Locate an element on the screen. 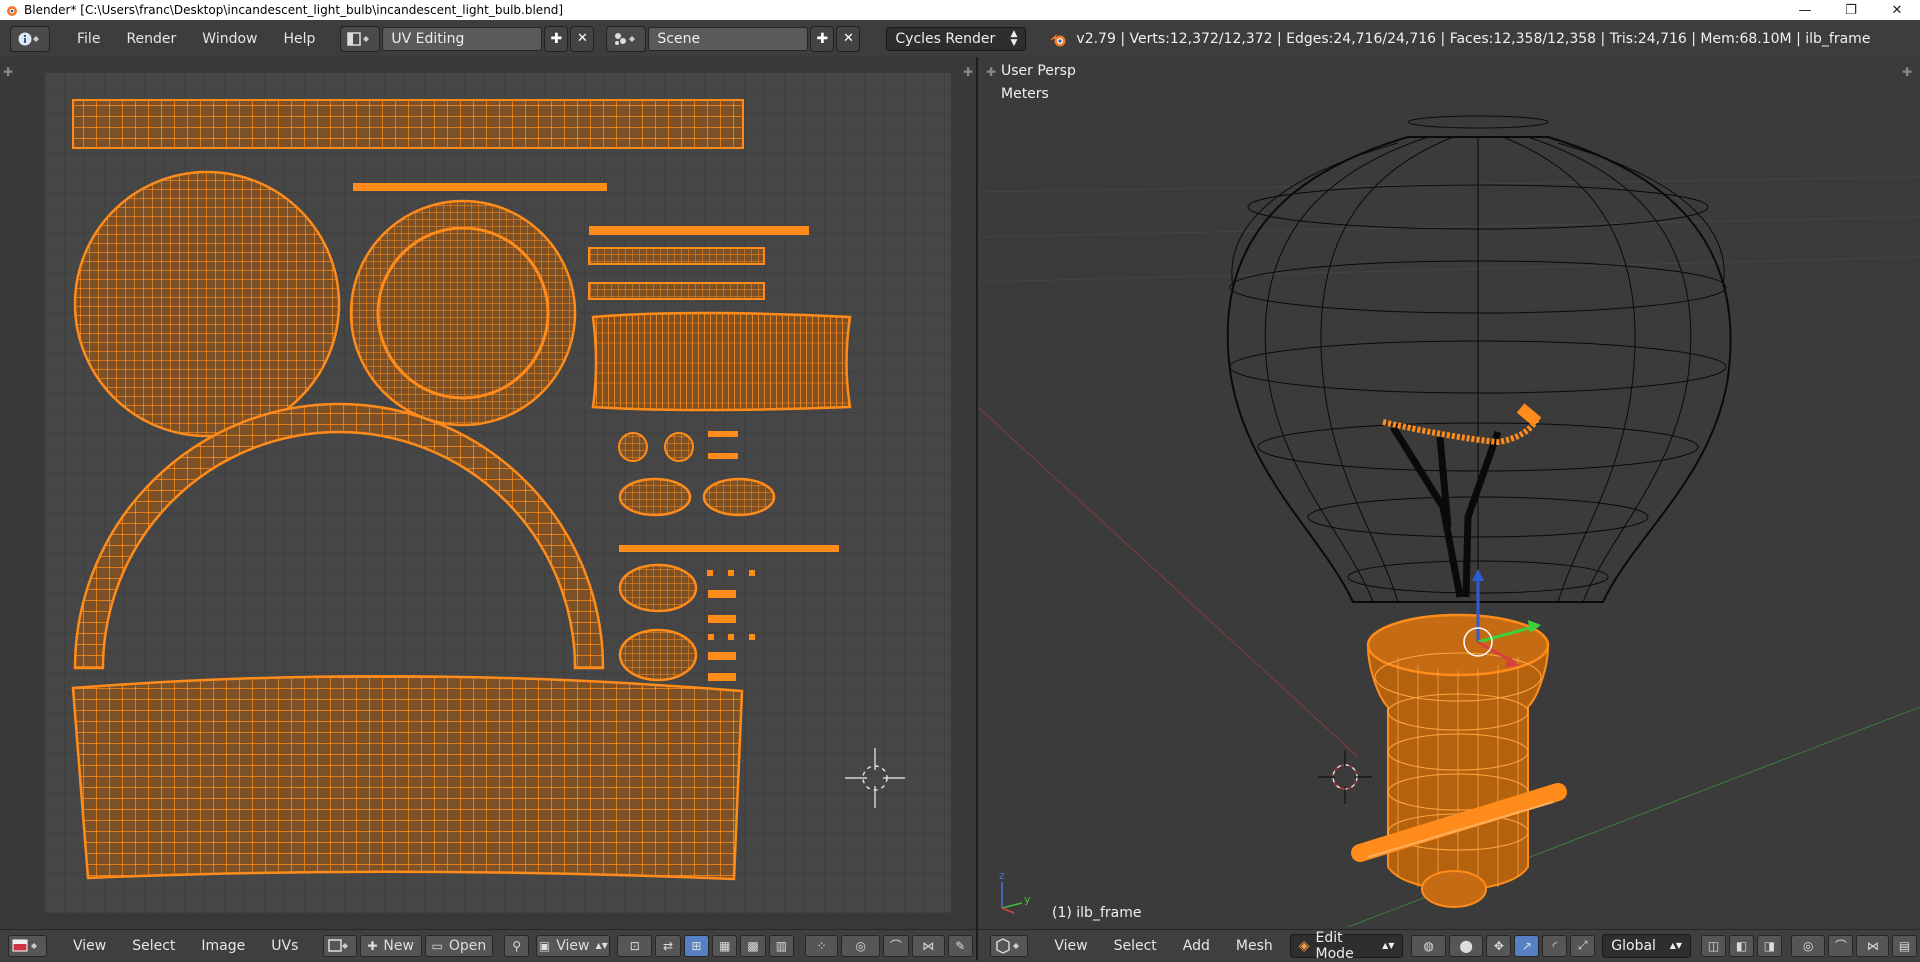  delete-screen-button: ✕ is located at coordinates (582, 38).